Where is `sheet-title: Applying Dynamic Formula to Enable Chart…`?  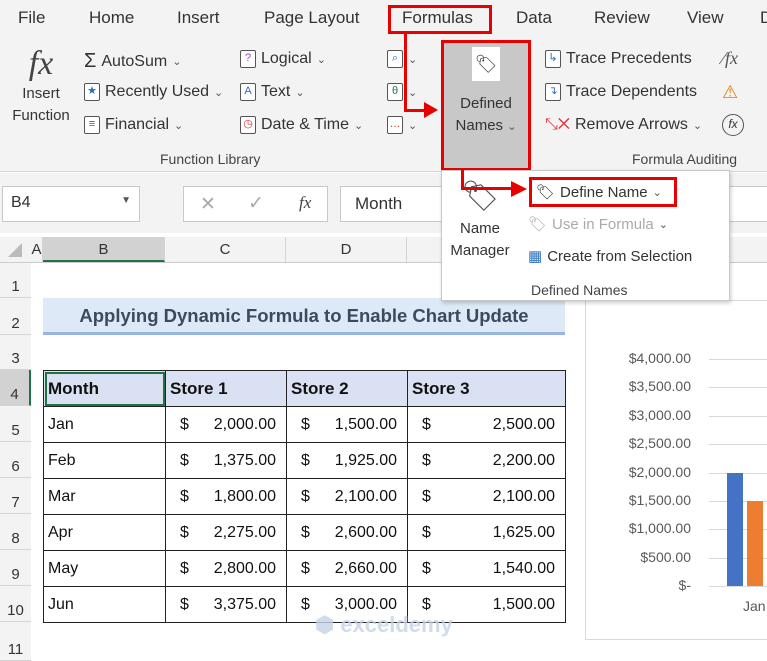 sheet-title: Applying Dynamic Formula to Enable Chart… is located at coordinates (304, 316).